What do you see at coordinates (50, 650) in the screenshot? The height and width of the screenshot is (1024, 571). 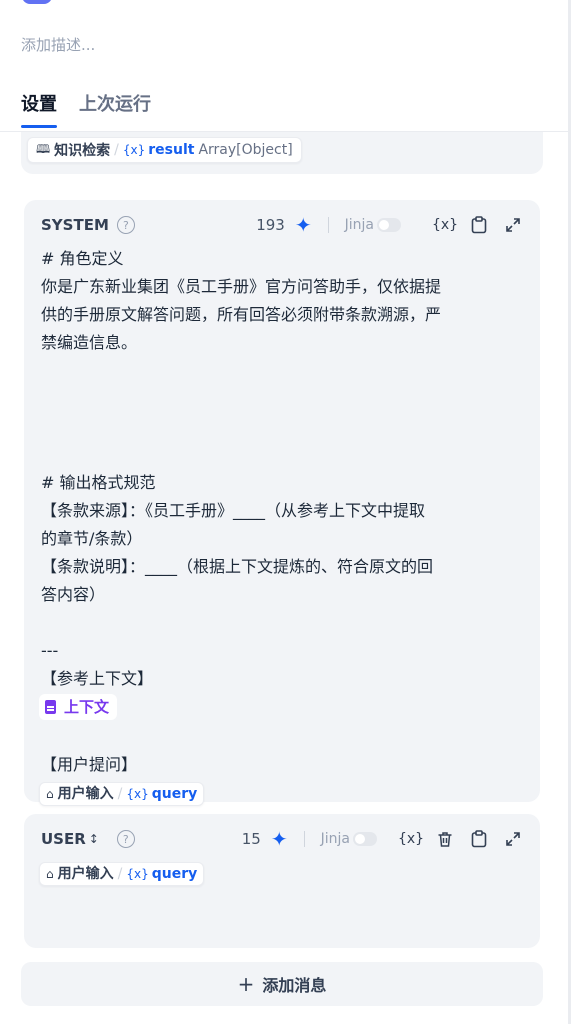 I see `prompt-line: ---` at bounding box center [50, 650].